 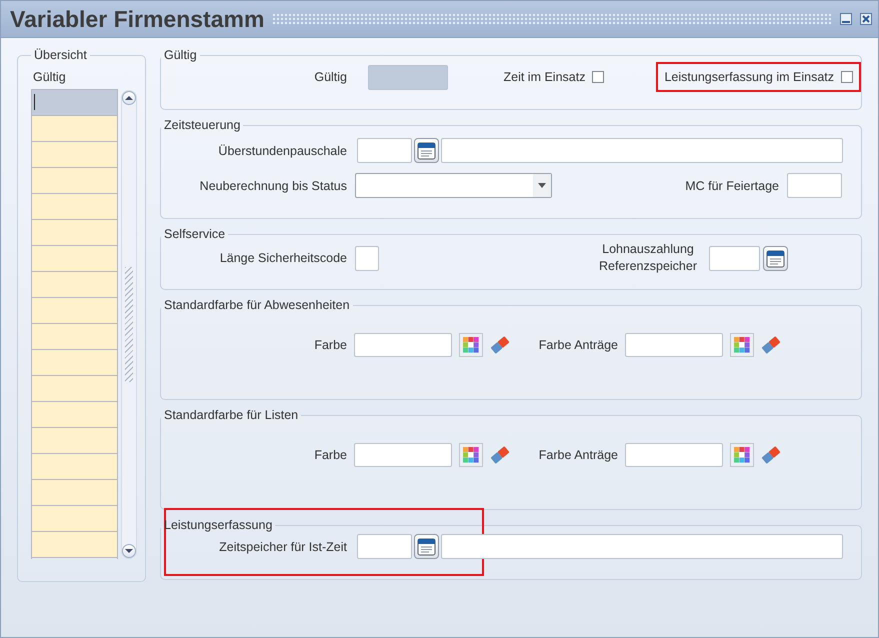 I want to click on scroll-down-button, so click(x=129, y=551).